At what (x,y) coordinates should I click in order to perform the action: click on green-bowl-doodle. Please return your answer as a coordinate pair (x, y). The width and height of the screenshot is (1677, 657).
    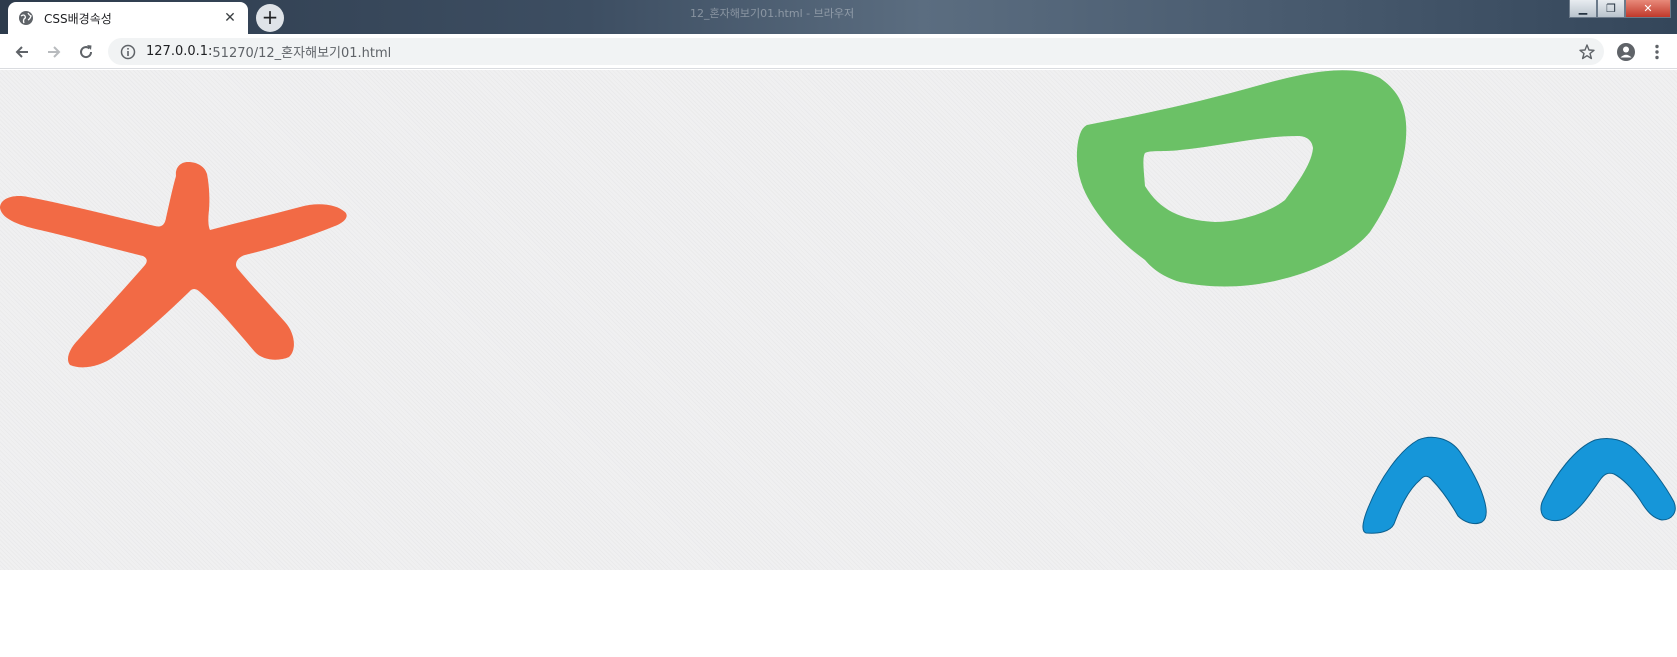
    Looking at the image, I should click on (1241, 178).